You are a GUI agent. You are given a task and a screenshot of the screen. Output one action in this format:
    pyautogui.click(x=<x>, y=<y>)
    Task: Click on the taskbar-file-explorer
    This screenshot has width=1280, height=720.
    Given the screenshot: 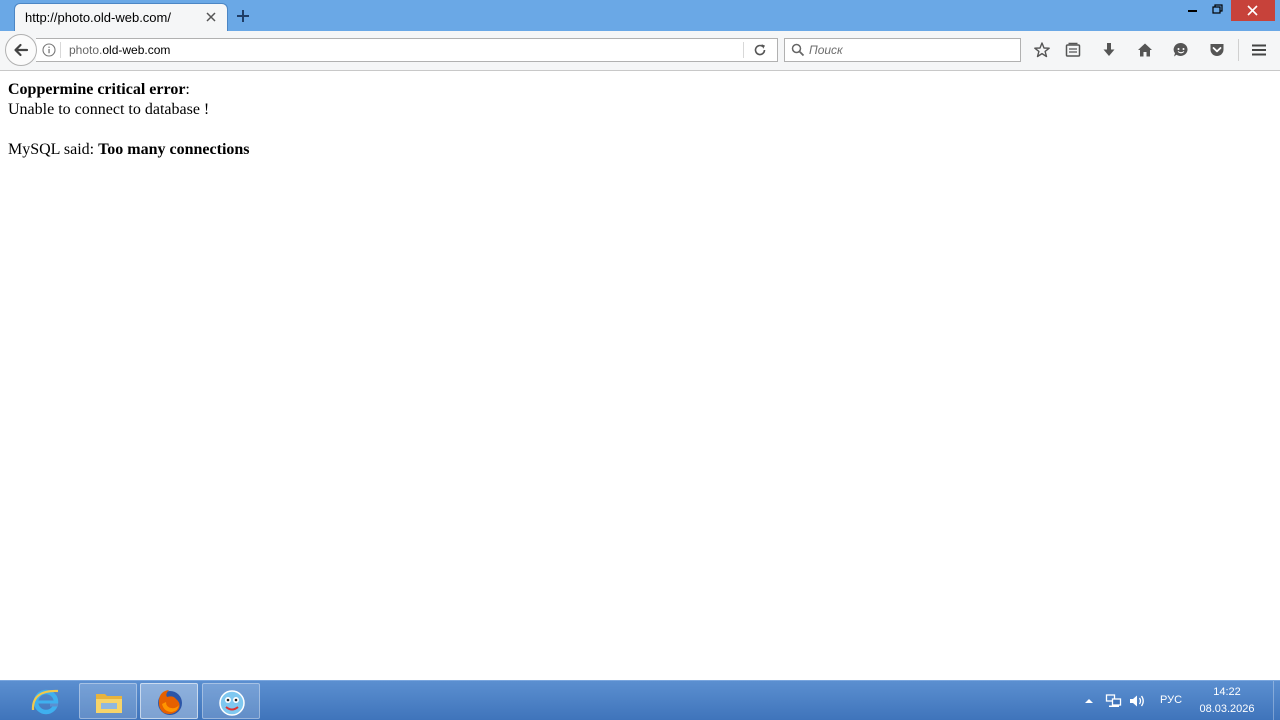 What is the action you would take?
    pyautogui.click(x=108, y=701)
    